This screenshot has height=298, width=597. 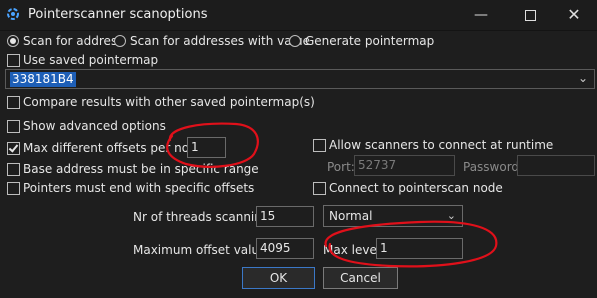 What do you see at coordinates (13, 169) in the screenshot?
I see `base-address-range-checkbox` at bounding box center [13, 169].